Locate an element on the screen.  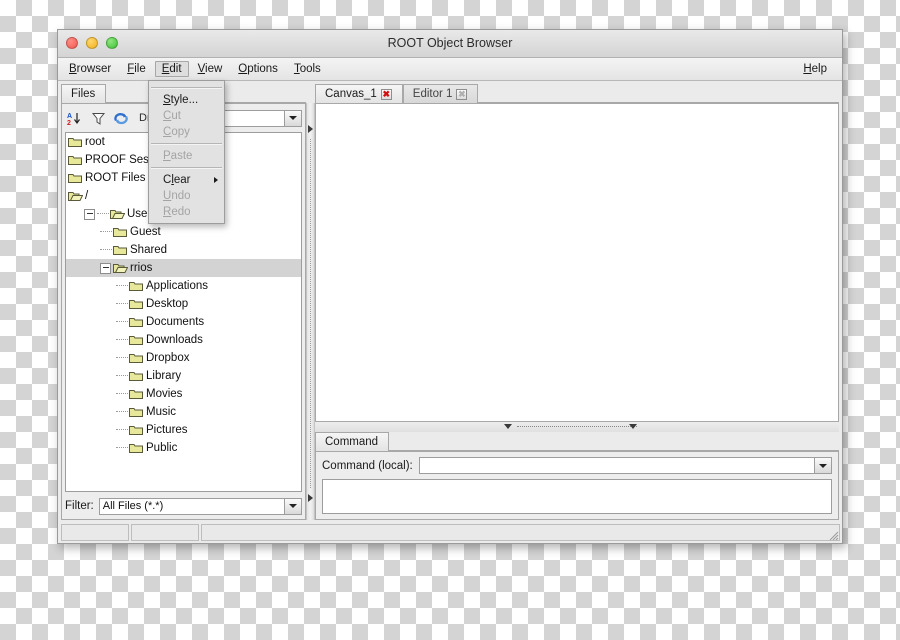
command-tab-body: Command (local): is located at coordinates (577, 485).